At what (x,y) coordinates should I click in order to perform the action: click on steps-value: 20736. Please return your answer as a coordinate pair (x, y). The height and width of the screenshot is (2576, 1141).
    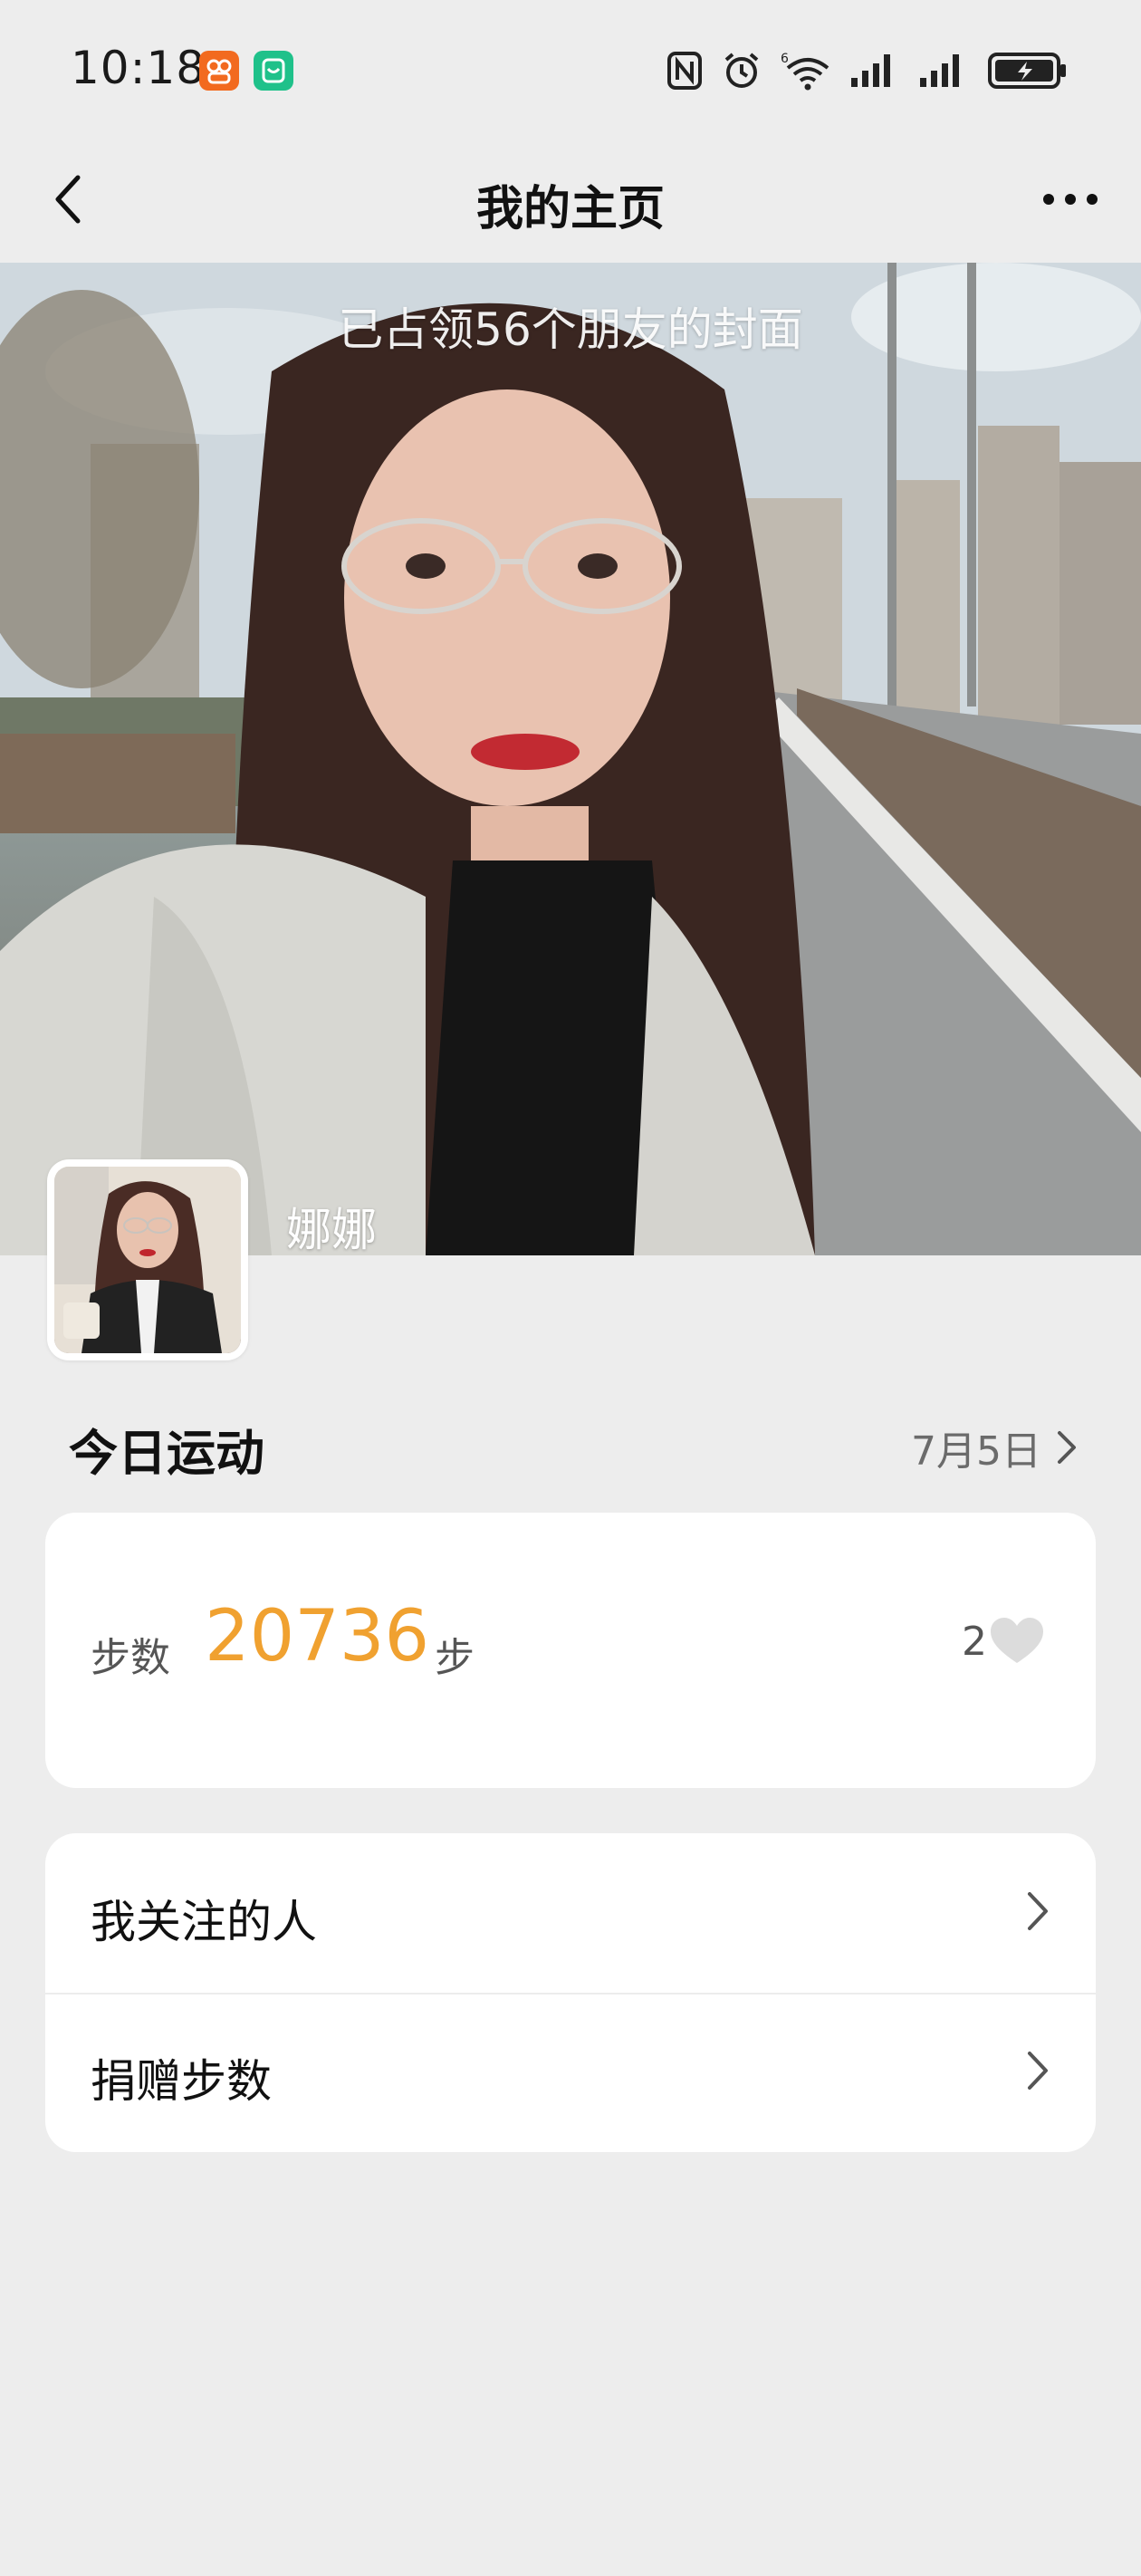
    Looking at the image, I should click on (318, 1636).